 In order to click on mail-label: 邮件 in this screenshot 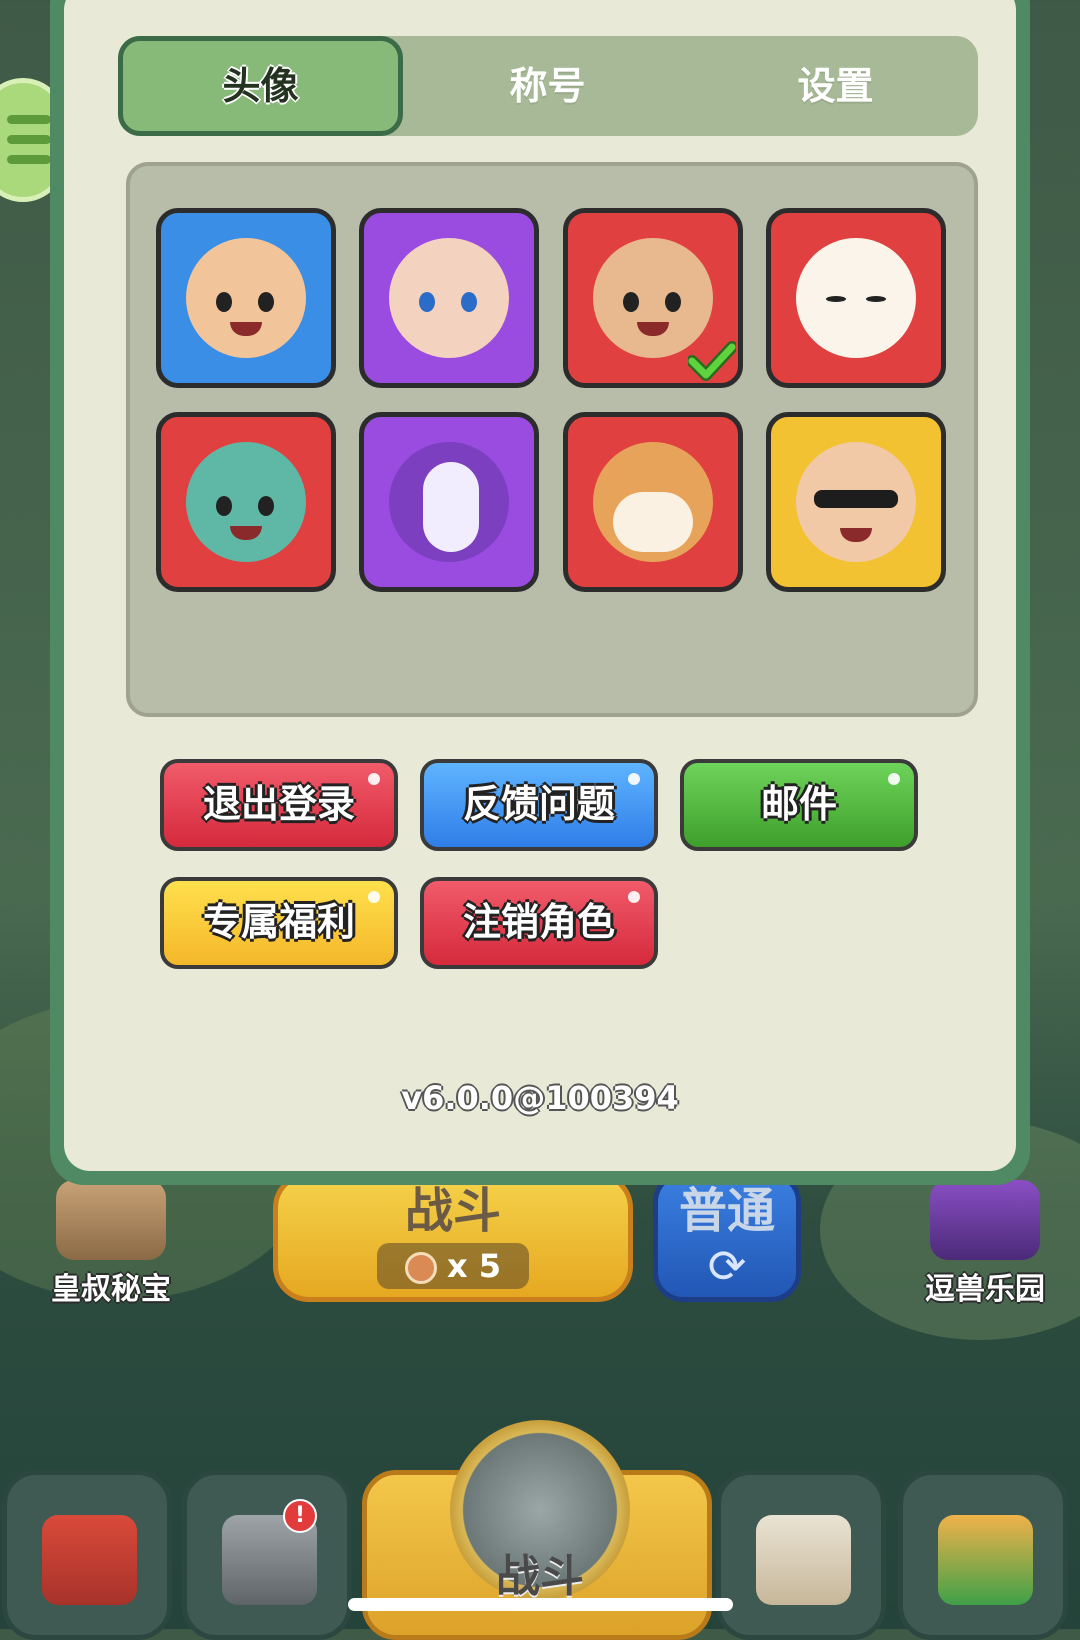, I will do `click(798, 804)`.